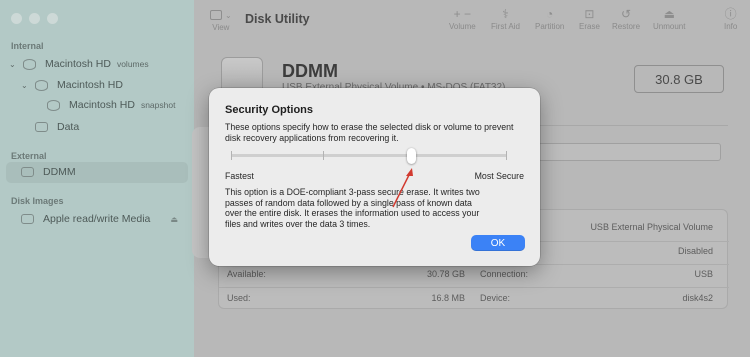 This screenshot has height=357, width=750. Describe the element at coordinates (505, 26) in the screenshot. I see `first-aid-label: First Aid` at that location.